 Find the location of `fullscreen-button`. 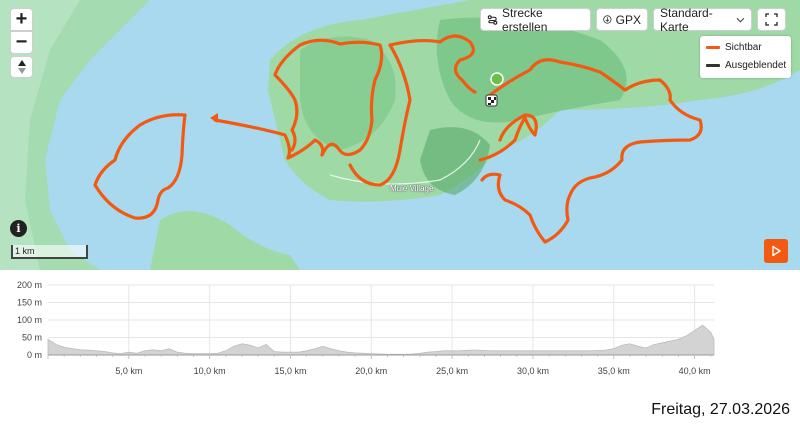

fullscreen-button is located at coordinates (771, 19).